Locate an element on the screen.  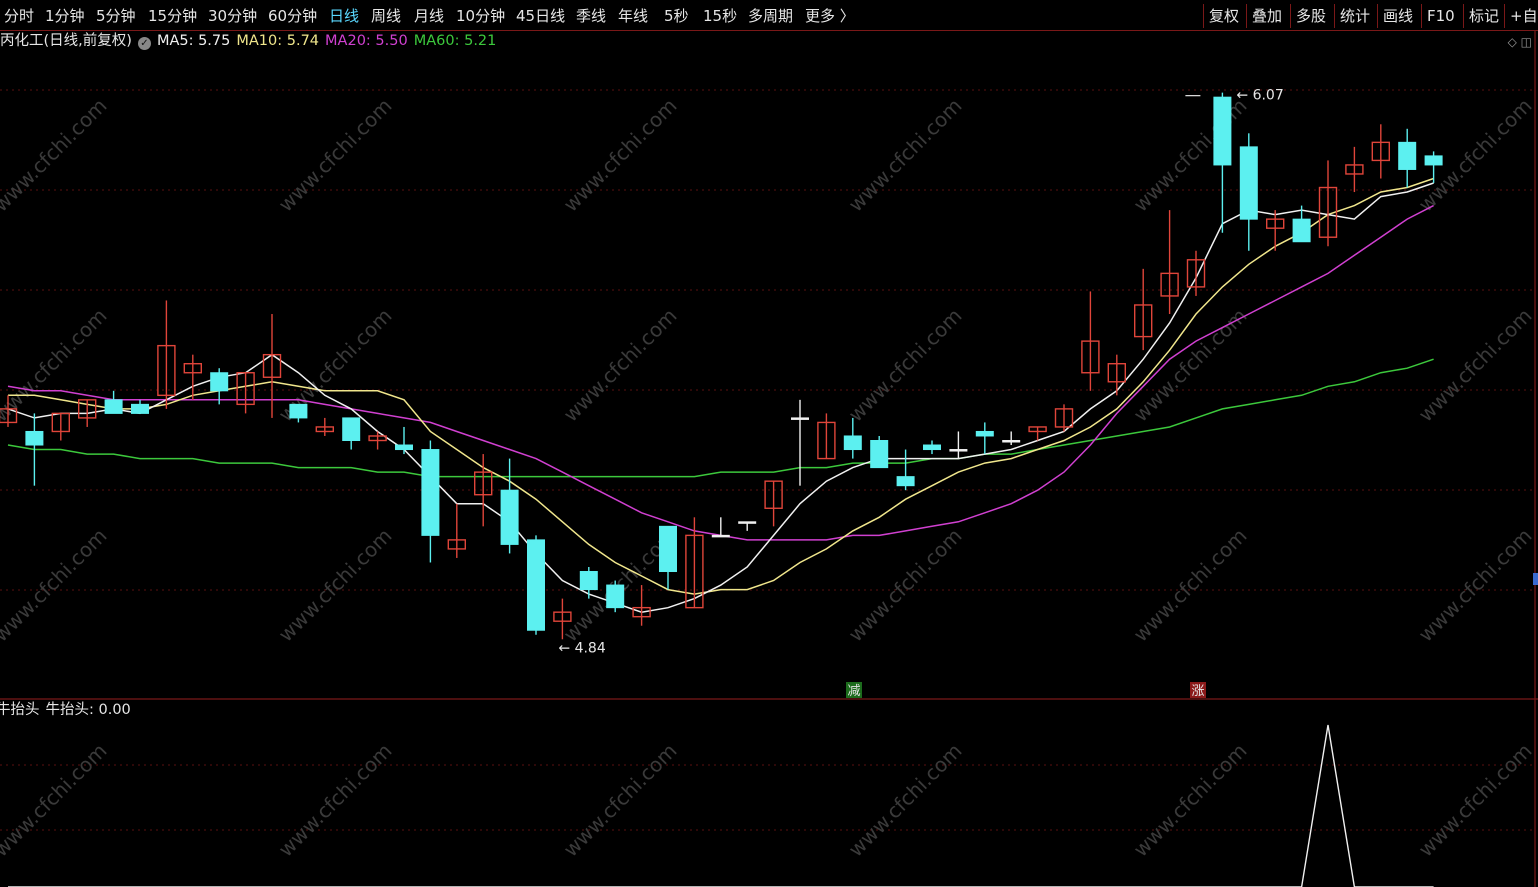
jian-marker: 减 is located at coordinates (853, 691).